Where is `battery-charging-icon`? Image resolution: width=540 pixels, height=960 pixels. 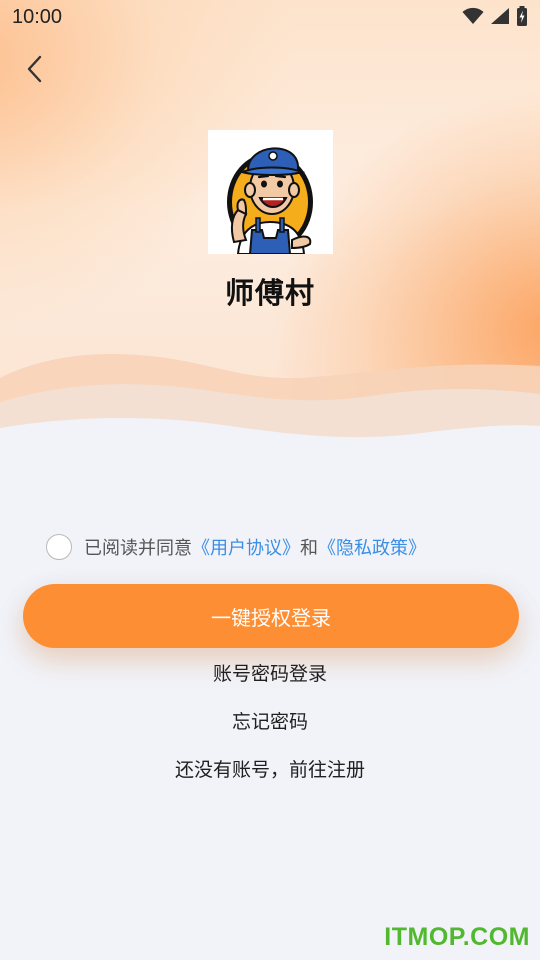
battery-charging-icon is located at coordinates (522, 16).